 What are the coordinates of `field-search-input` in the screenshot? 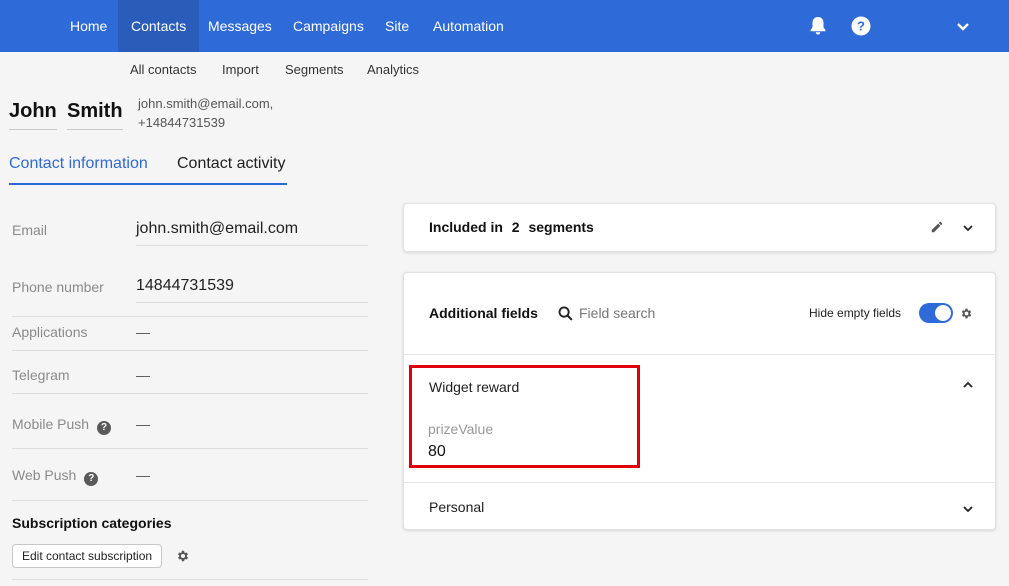 It's located at (639, 313).